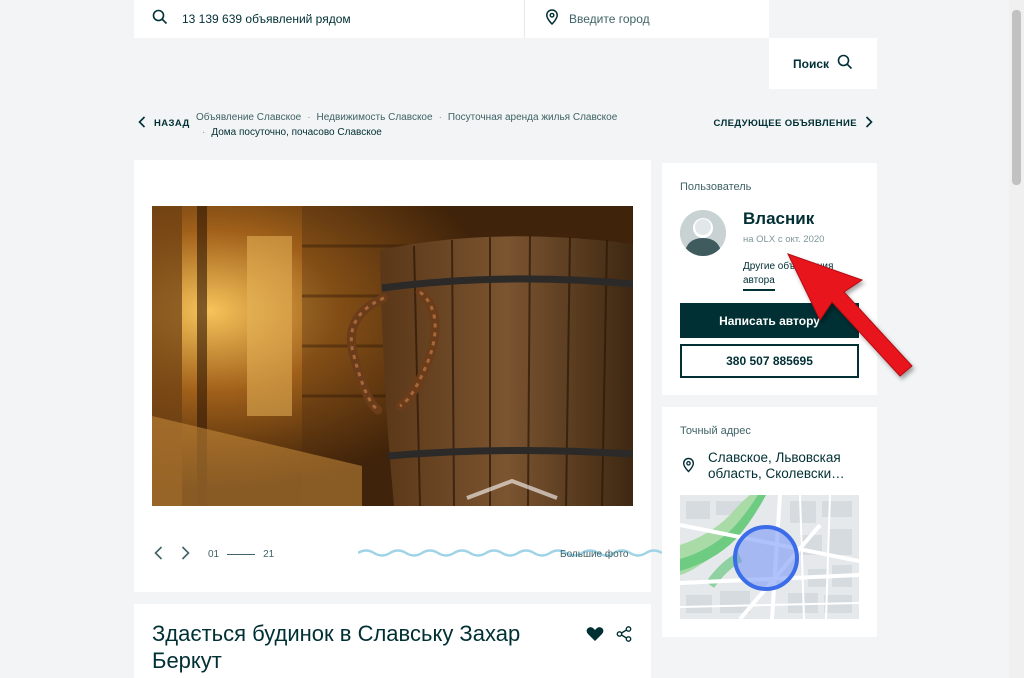 The image size is (1024, 678). Describe the element at coordinates (172, 123) in the screenshot. I see `back-label: НАЗАД` at that location.